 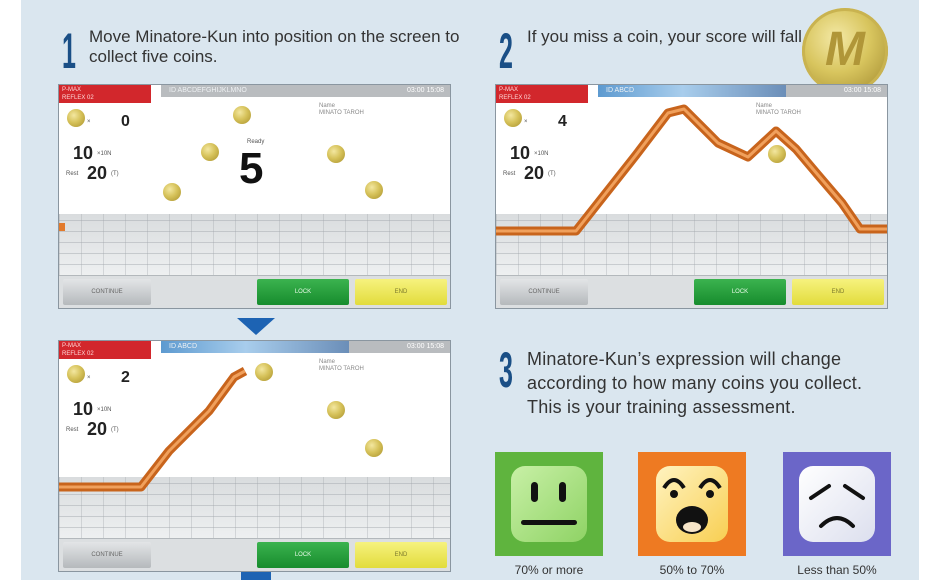 I want to click on step-1-number: 1, so click(x=69, y=51).